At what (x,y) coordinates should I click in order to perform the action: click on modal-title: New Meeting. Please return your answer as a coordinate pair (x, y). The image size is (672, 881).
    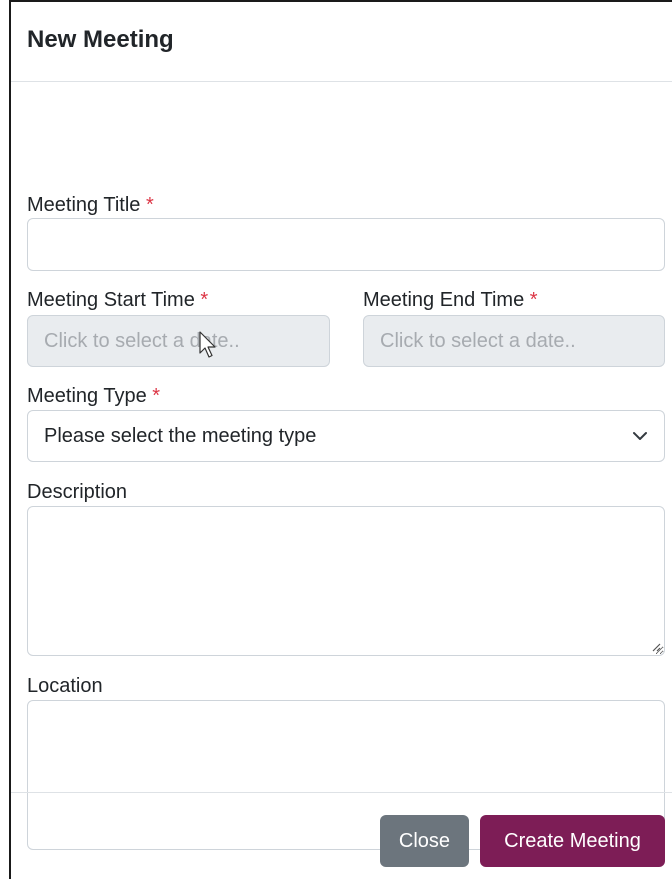
    Looking at the image, I should click on (100, 39).